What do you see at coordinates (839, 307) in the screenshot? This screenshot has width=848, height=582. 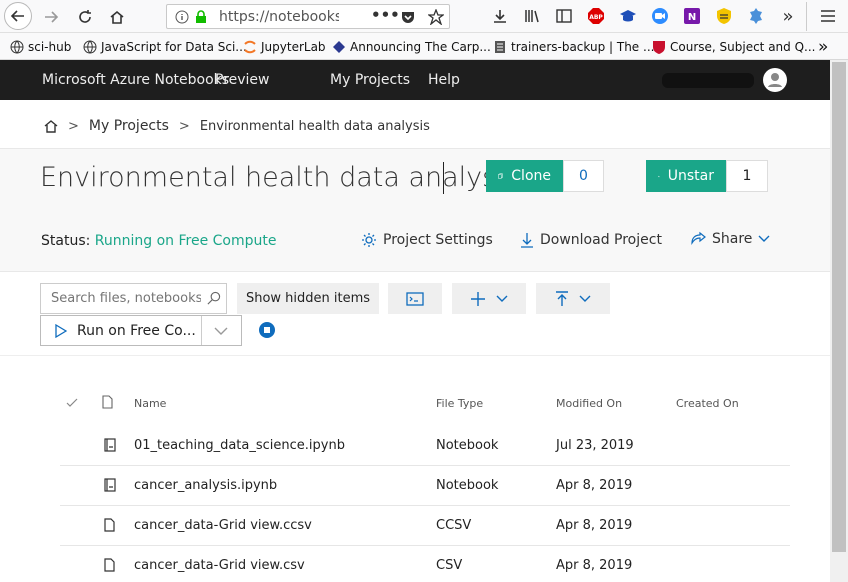 I see `scrollbar-thumb` at bounding box center [839, 307].